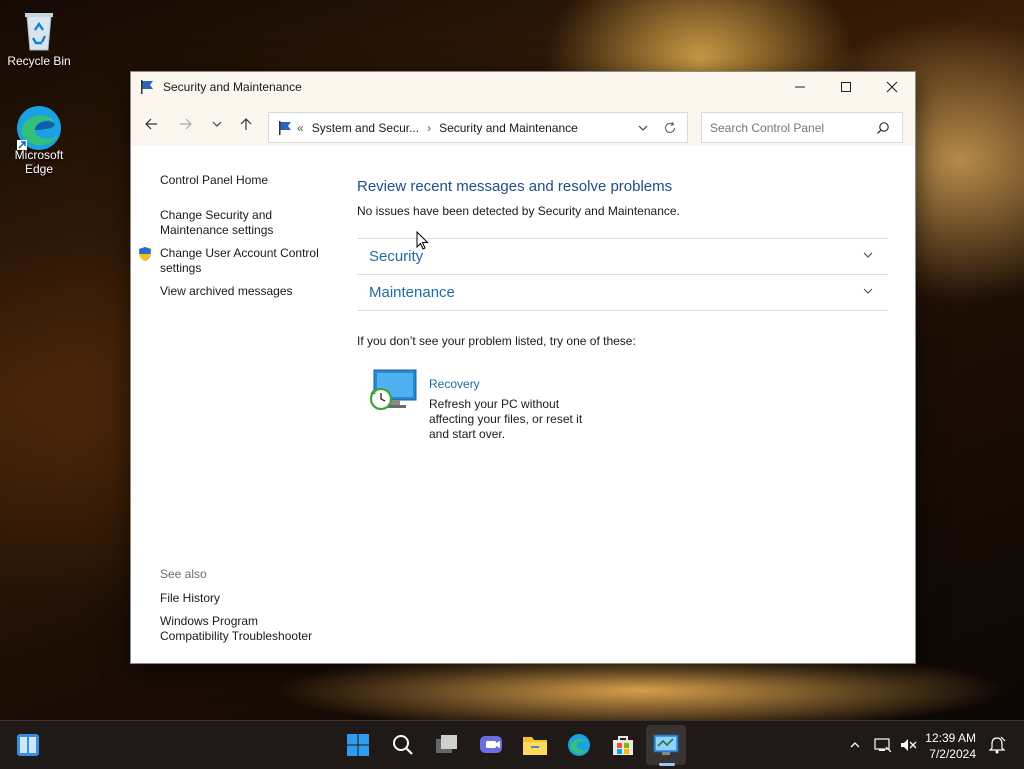 The image size is (1024, 769). Describe the element at coordinates (909, 745) in the screenshot. I see `volume-muted-icon` at that location.